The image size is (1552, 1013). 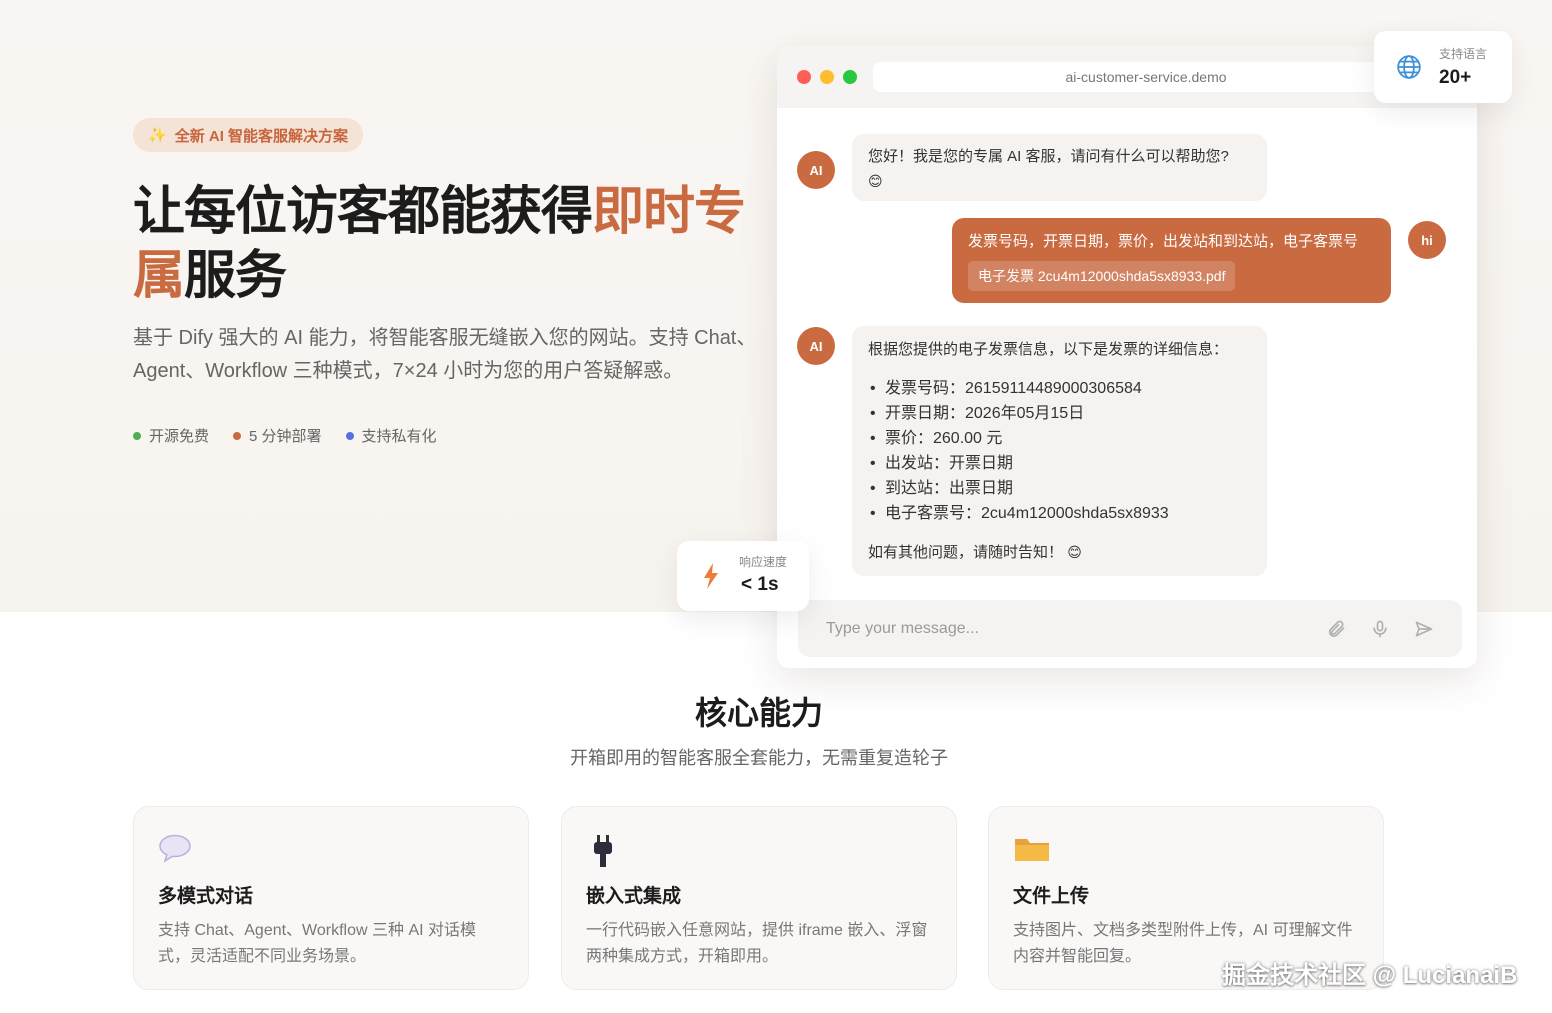 I want to click on hero-badge: ✨ 全新 AI 智能客服解决方案, so click(x=248, y=135).